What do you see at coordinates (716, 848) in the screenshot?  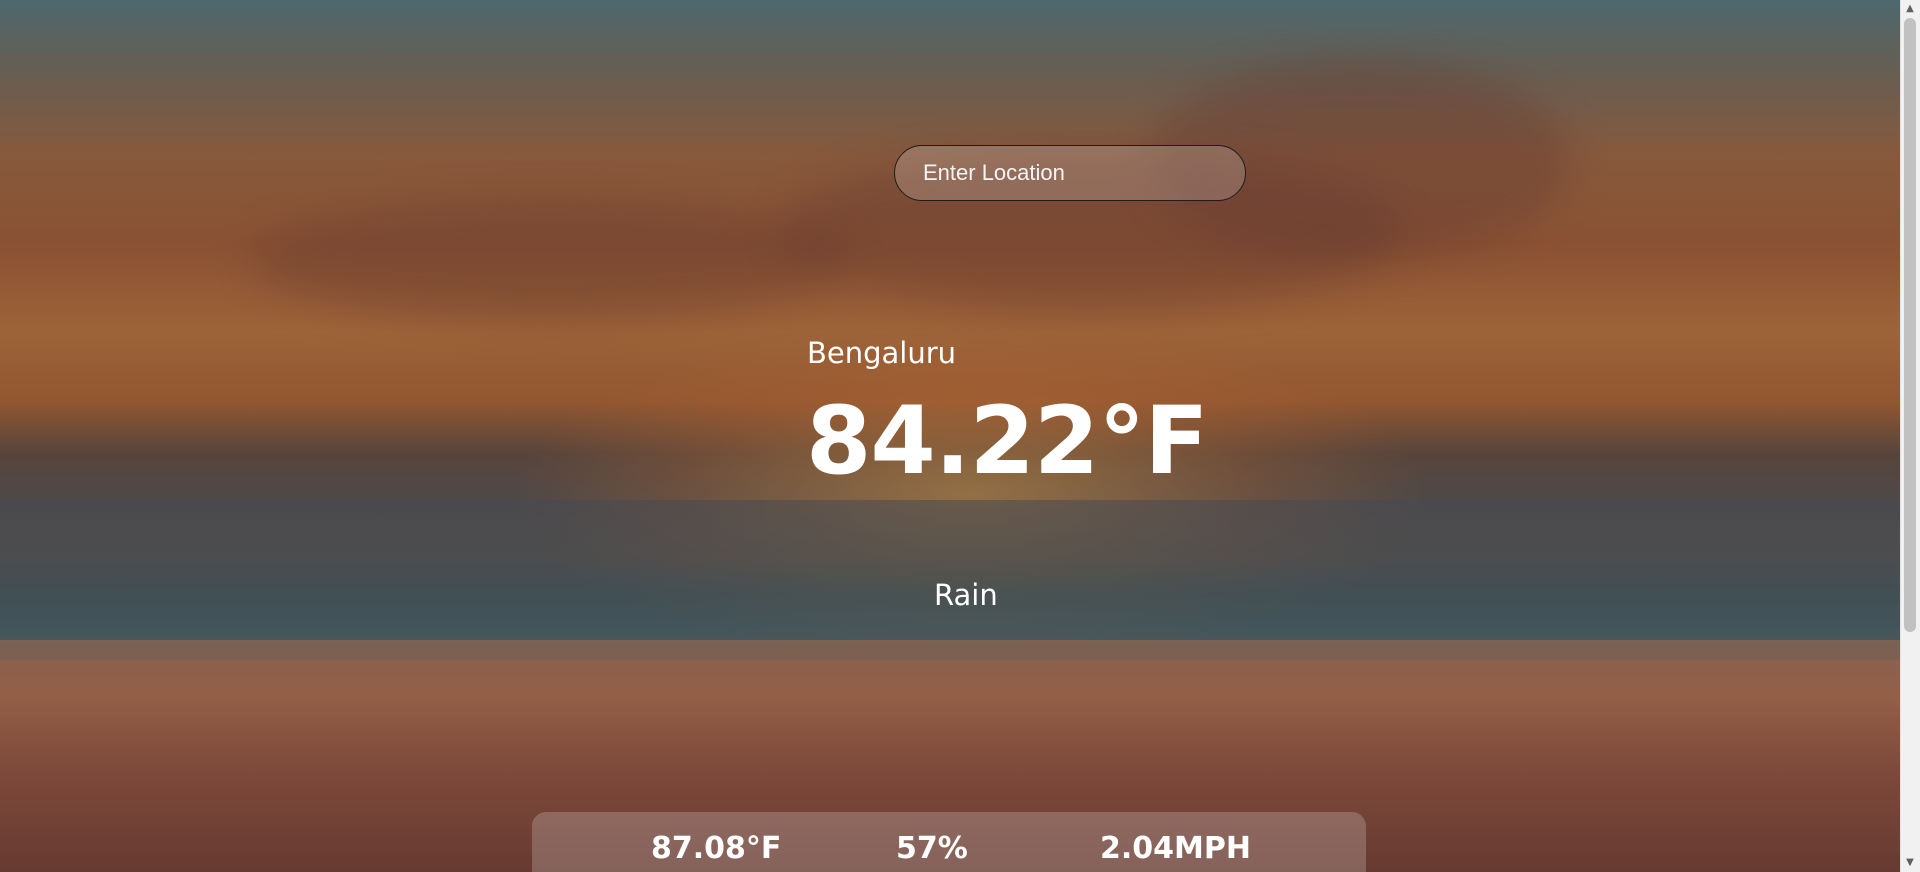 I see `feels-like-value: 87.08°F` at bounding box center [716, 848].